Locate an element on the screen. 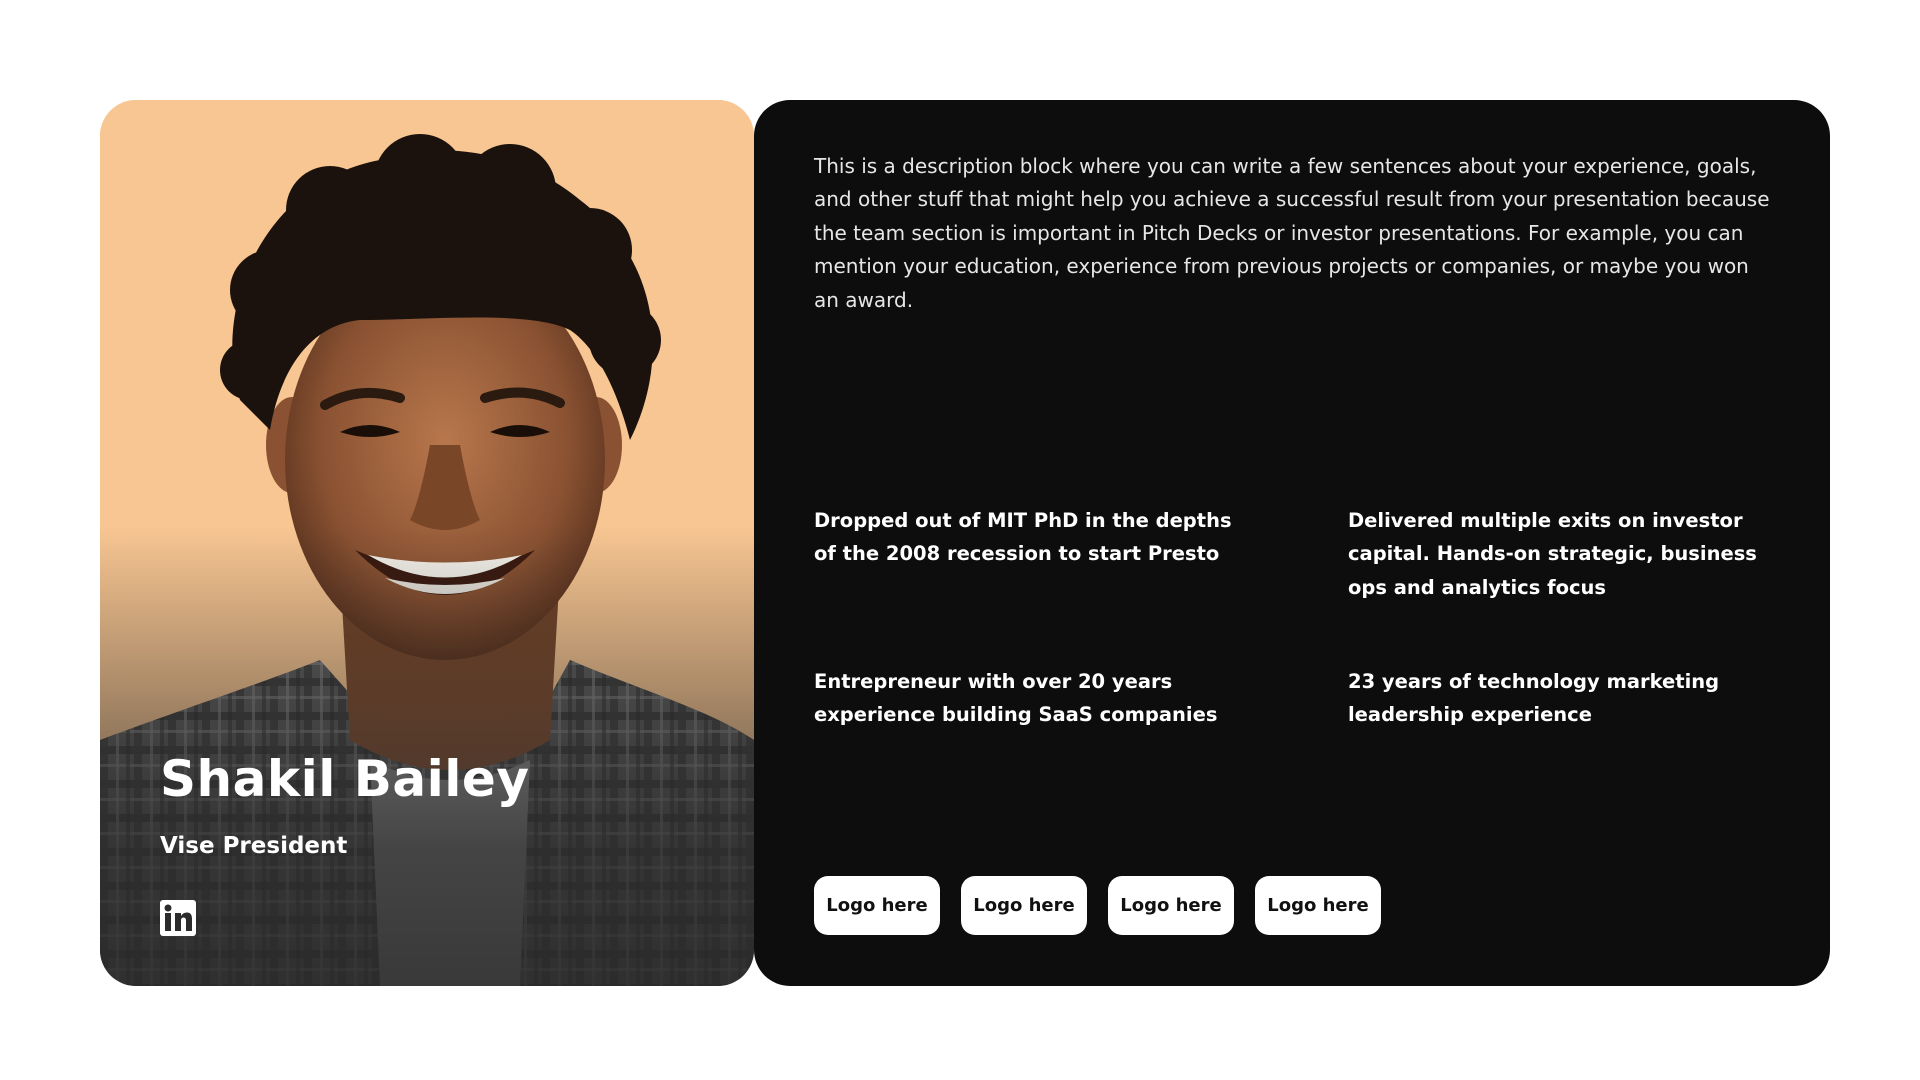 The width and height of the screenshot is (1920, 1080). logo-button-2: Logo here is located at coordinates (1024, 905).